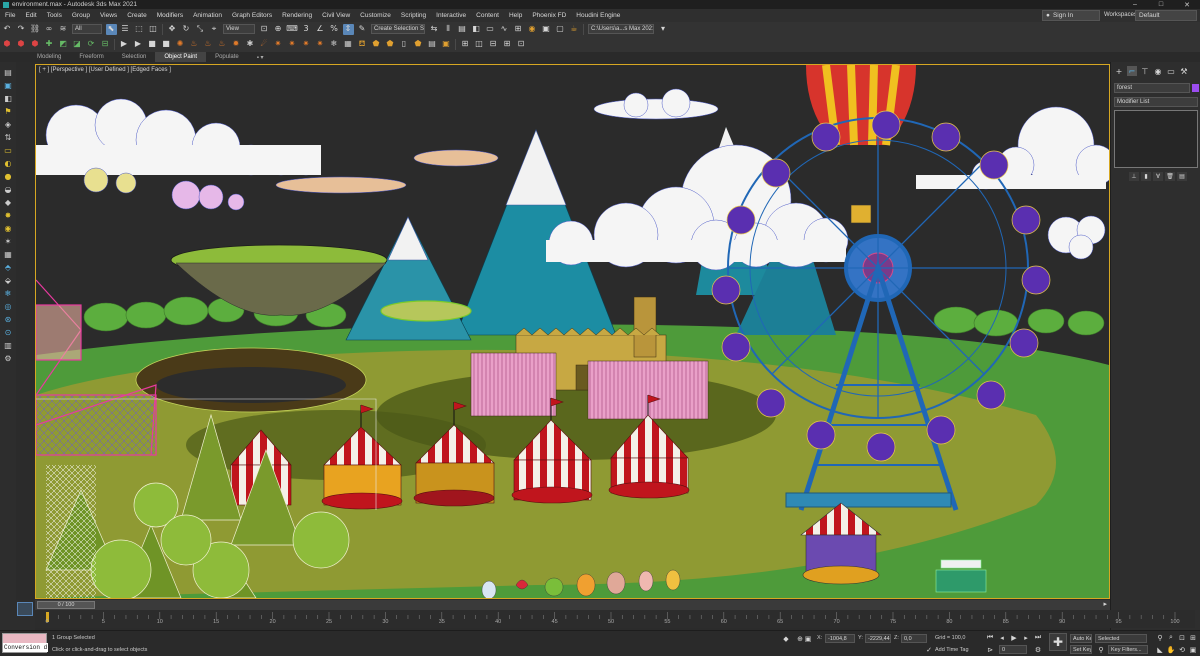  What do you see at coordinates (549, 15) in the screenshot?
I see `menu-phoenix-fd: Phoenix FD` at bounding box center [549, 15].